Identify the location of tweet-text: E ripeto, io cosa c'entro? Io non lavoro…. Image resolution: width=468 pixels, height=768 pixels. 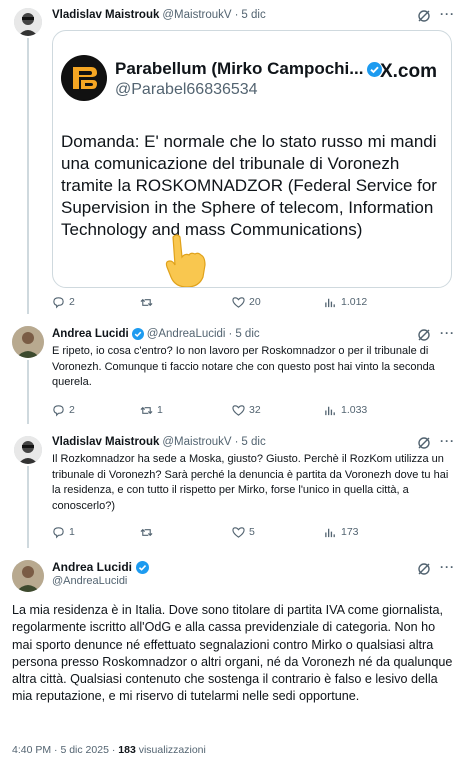
(243, 366).